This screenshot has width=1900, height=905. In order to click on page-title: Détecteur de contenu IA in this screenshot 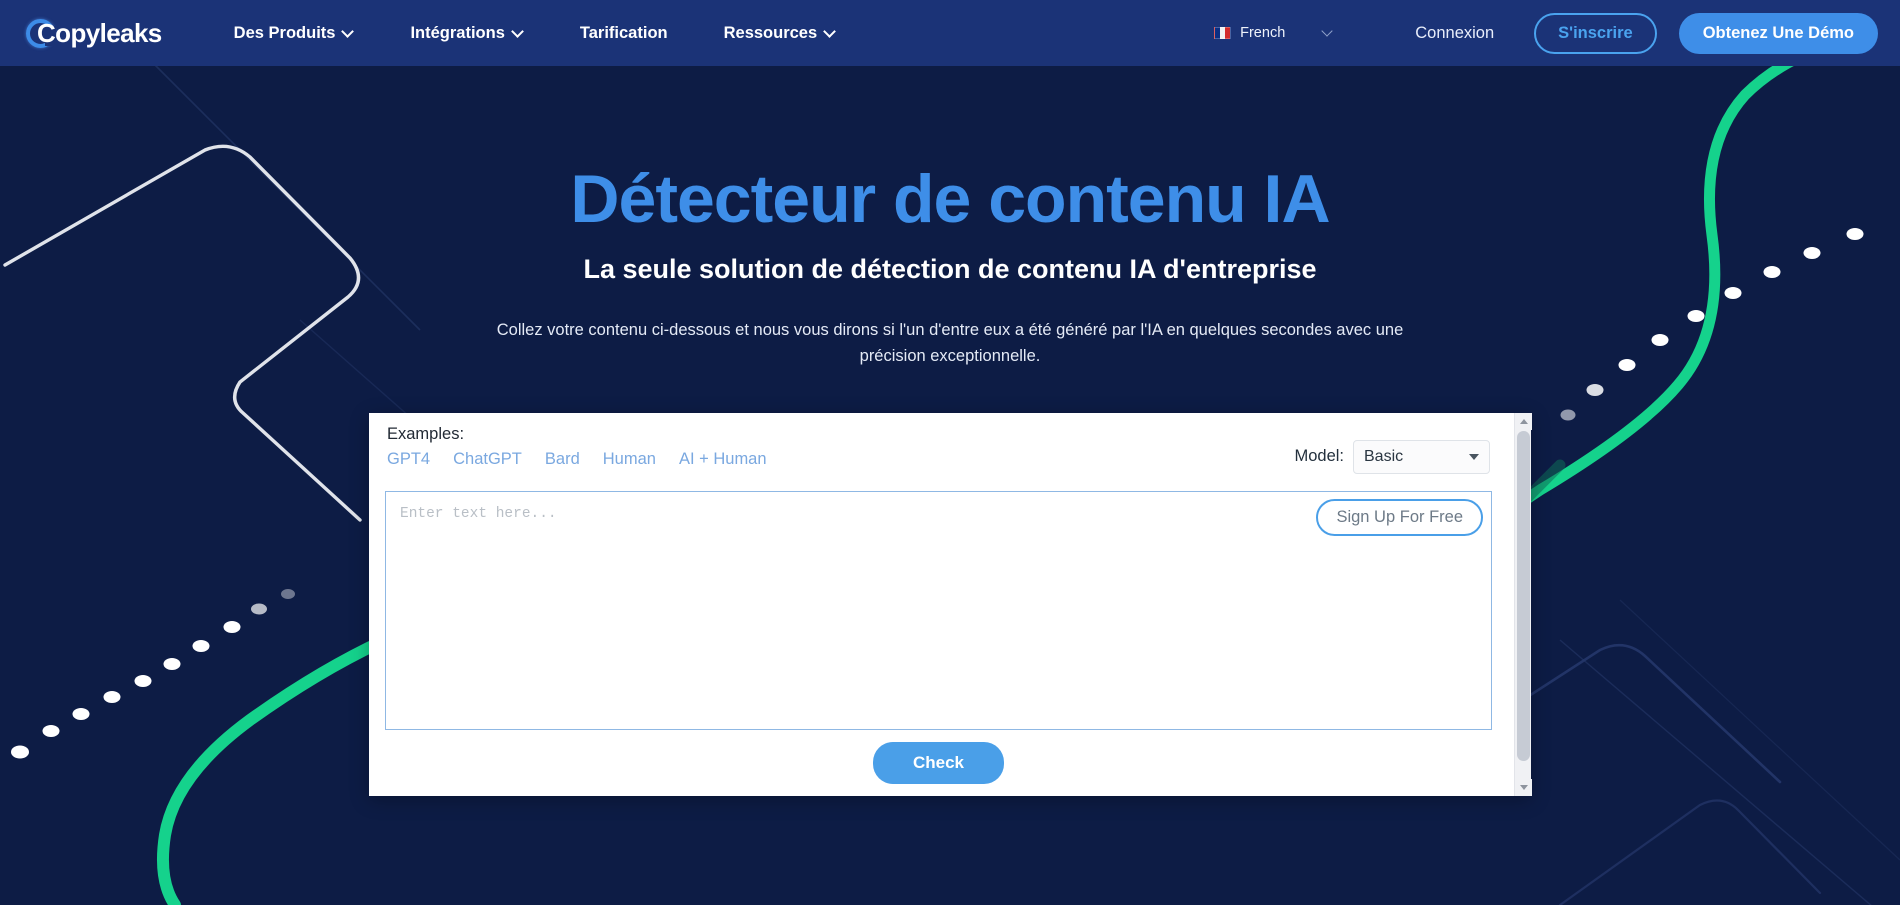, I will do `click(950, 199)`.